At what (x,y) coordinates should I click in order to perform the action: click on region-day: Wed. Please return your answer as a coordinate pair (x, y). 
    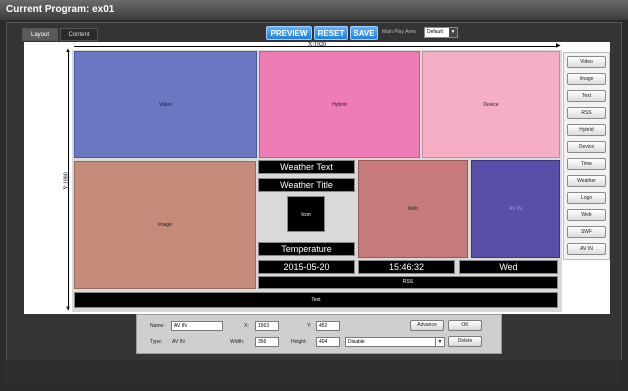
    Looking at the image, I should click on (508, 267).